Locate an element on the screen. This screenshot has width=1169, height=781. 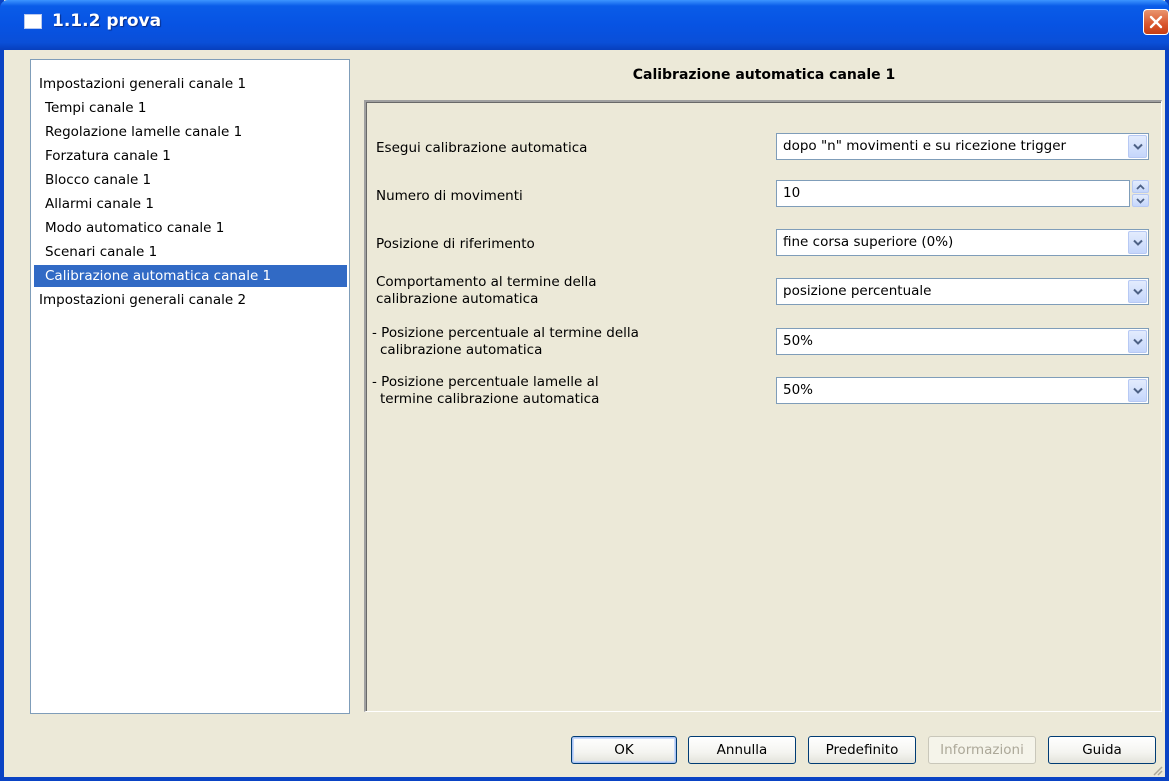
window-icon is located at coordinates (33, 21).